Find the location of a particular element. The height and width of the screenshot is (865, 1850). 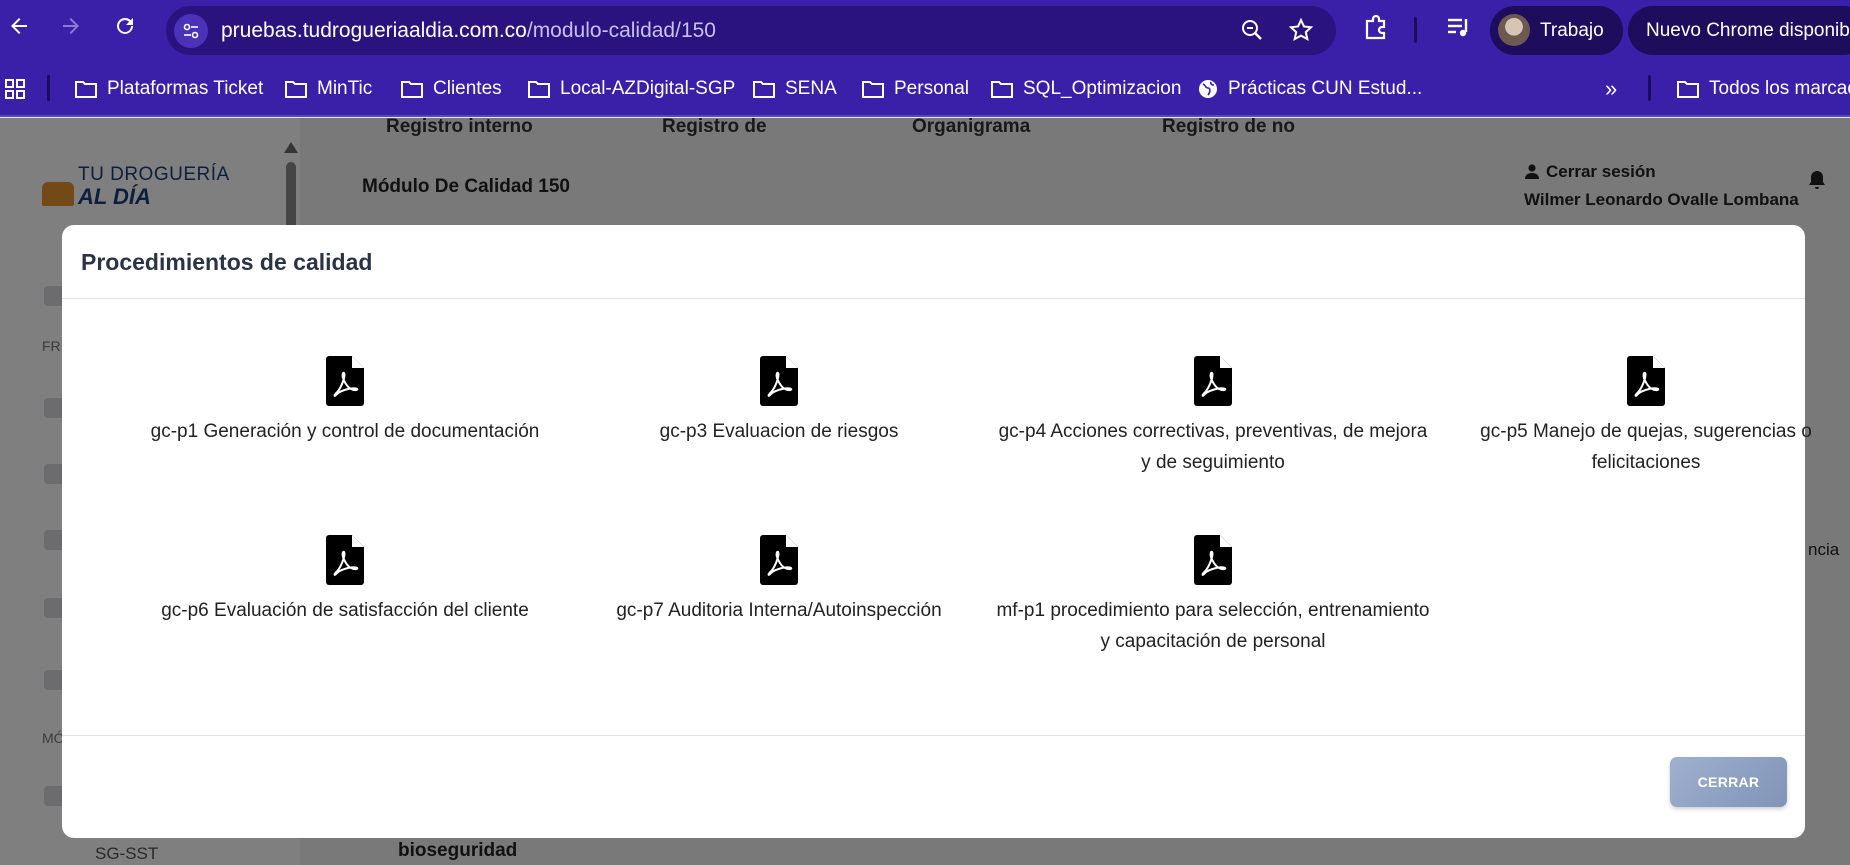

all-bookmarks-folder: Todos los marcad is located at coordinates (1763, 89).